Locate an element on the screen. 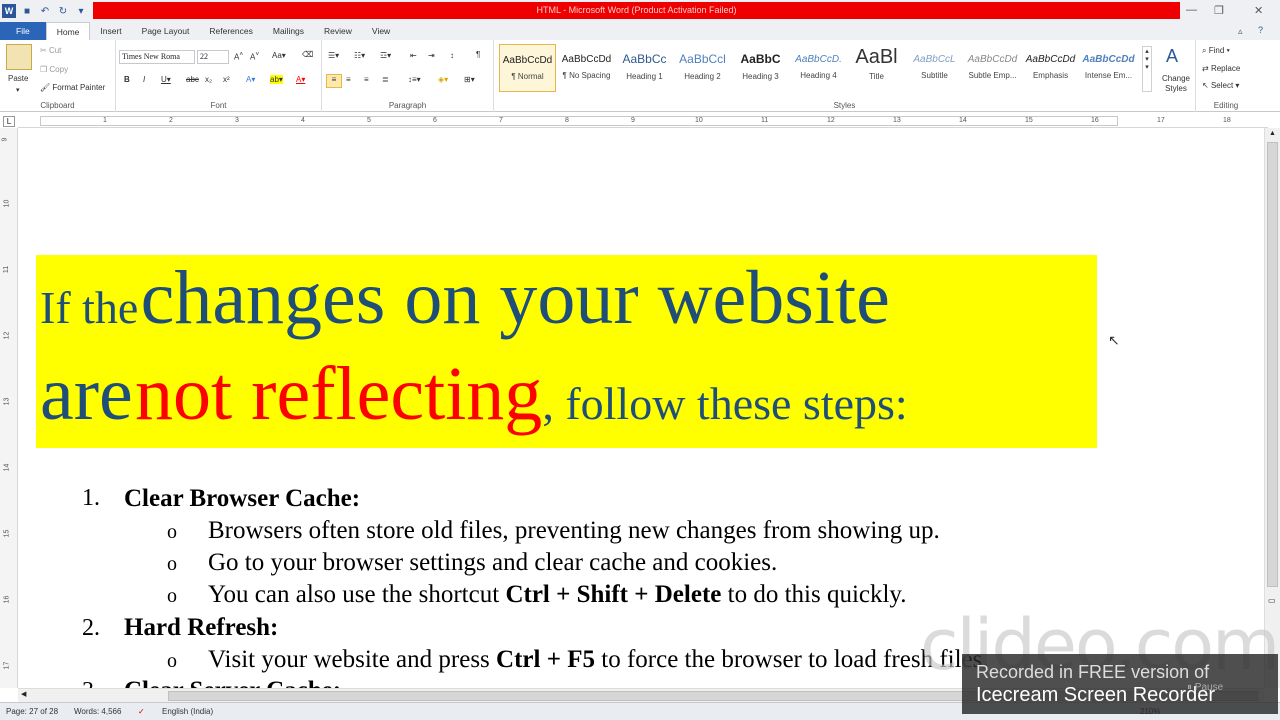 The width and height of the screenshot is (1280, 720). minimize-ribbon-icon: ▵ is located at coordinates (1240, 31).